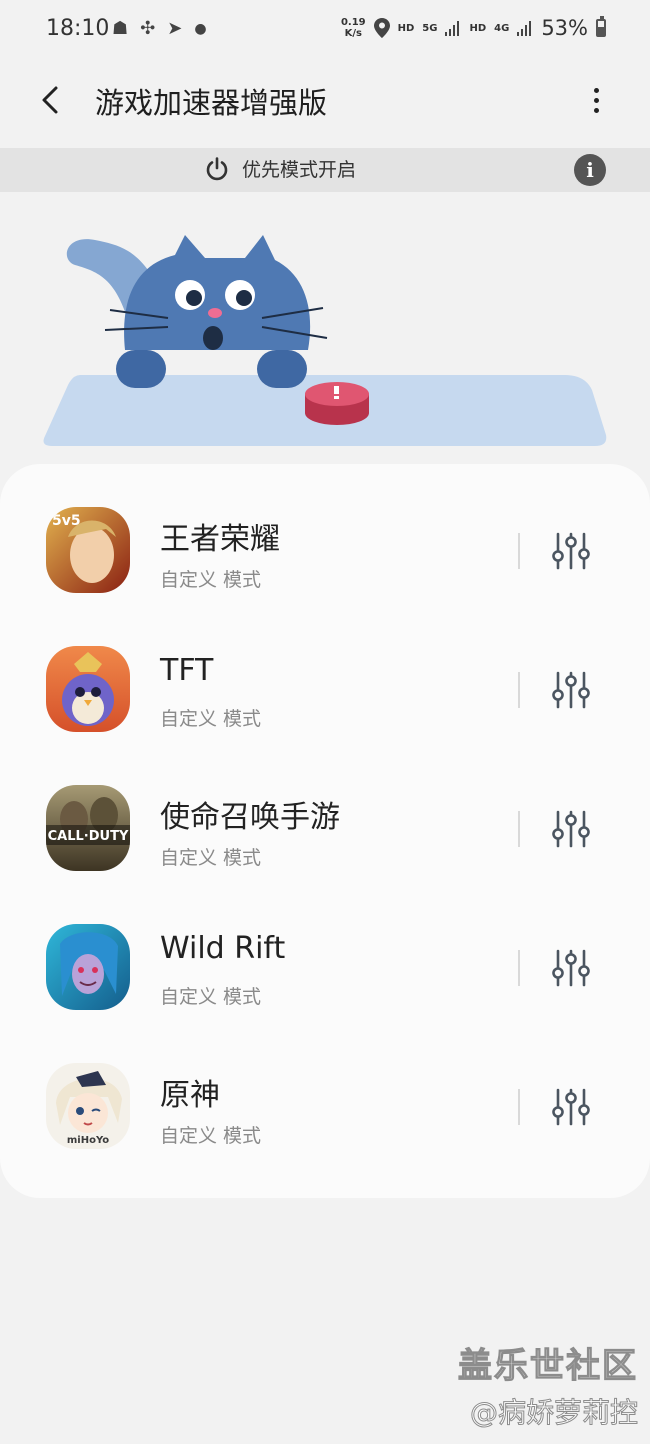 This screenshot has width=650, height=1444. What do you see at coordinates (325, 30) in the screenshot?
I see `status-bar: 18:10 ☗ ✣ ➤ ● 0.19 K/s HD 5G HD 4G 53%` at bounding box center [325, 30].